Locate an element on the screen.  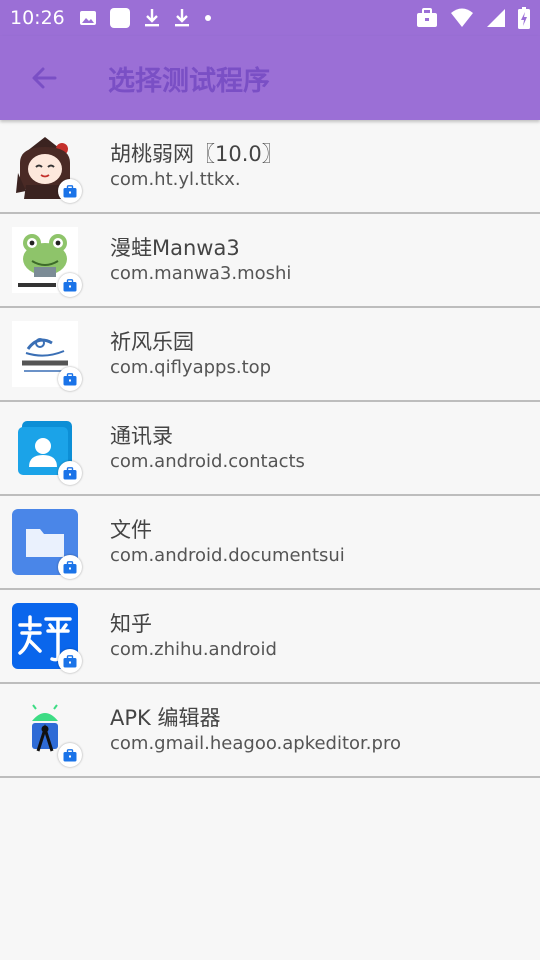
app-info: 胡桃弱网〖10.0〗 com.ht.yl.ttkx. is located at coordinates (196, 166).